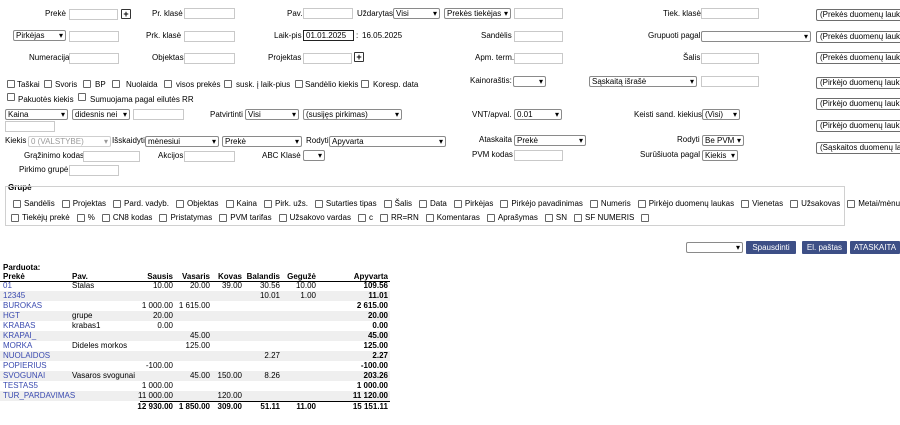  I want to click on pr-klase-input, so click(209, 13).